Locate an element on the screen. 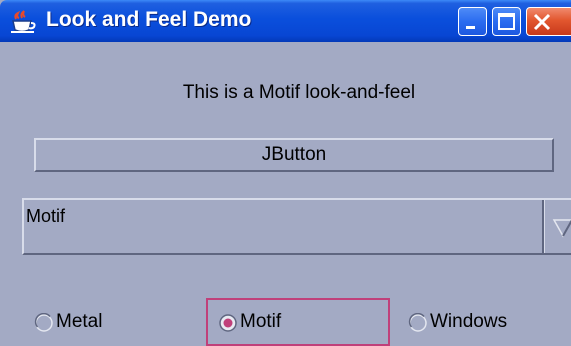 The image size is (571, 346). triangle-down-icon is located at coordinates (561, 227).